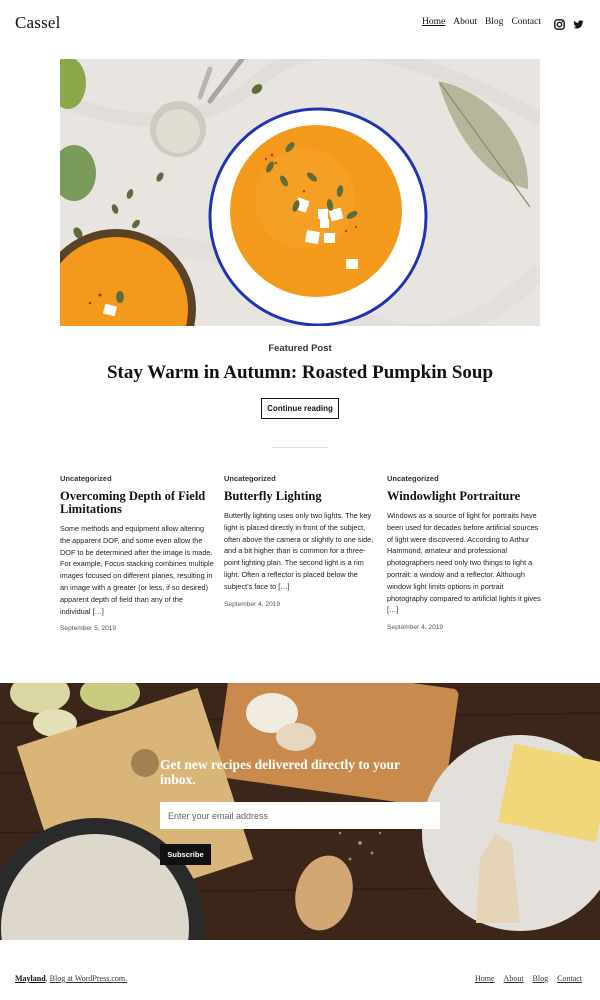  What do you see at coordinates (526, 22) in the screenshot?
I see `nav-contact: Contact` at bounding box center [526, 22].